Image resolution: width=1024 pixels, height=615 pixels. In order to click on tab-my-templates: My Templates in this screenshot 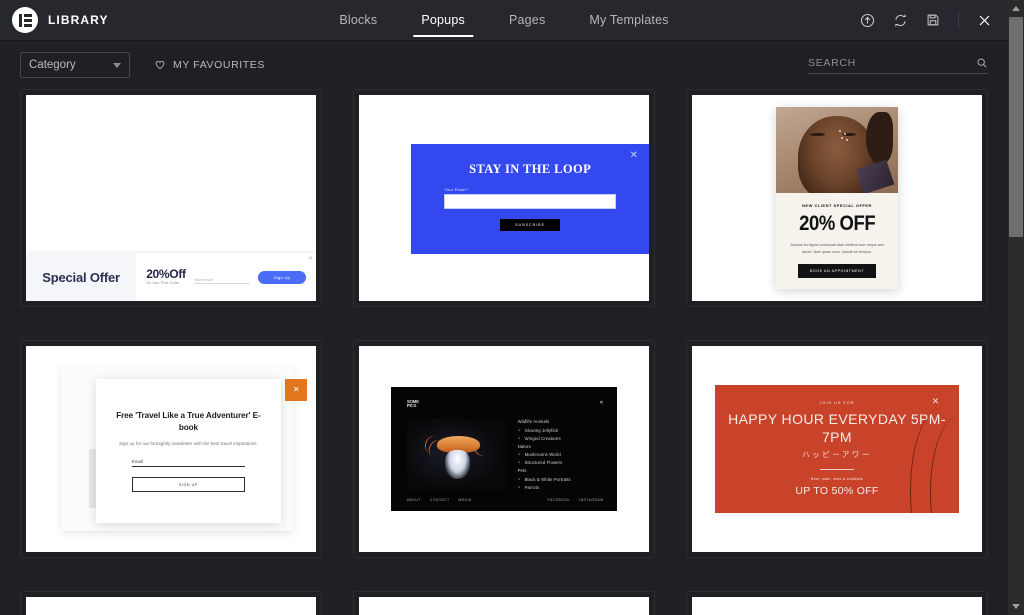, I will do `click(628, 20)`.